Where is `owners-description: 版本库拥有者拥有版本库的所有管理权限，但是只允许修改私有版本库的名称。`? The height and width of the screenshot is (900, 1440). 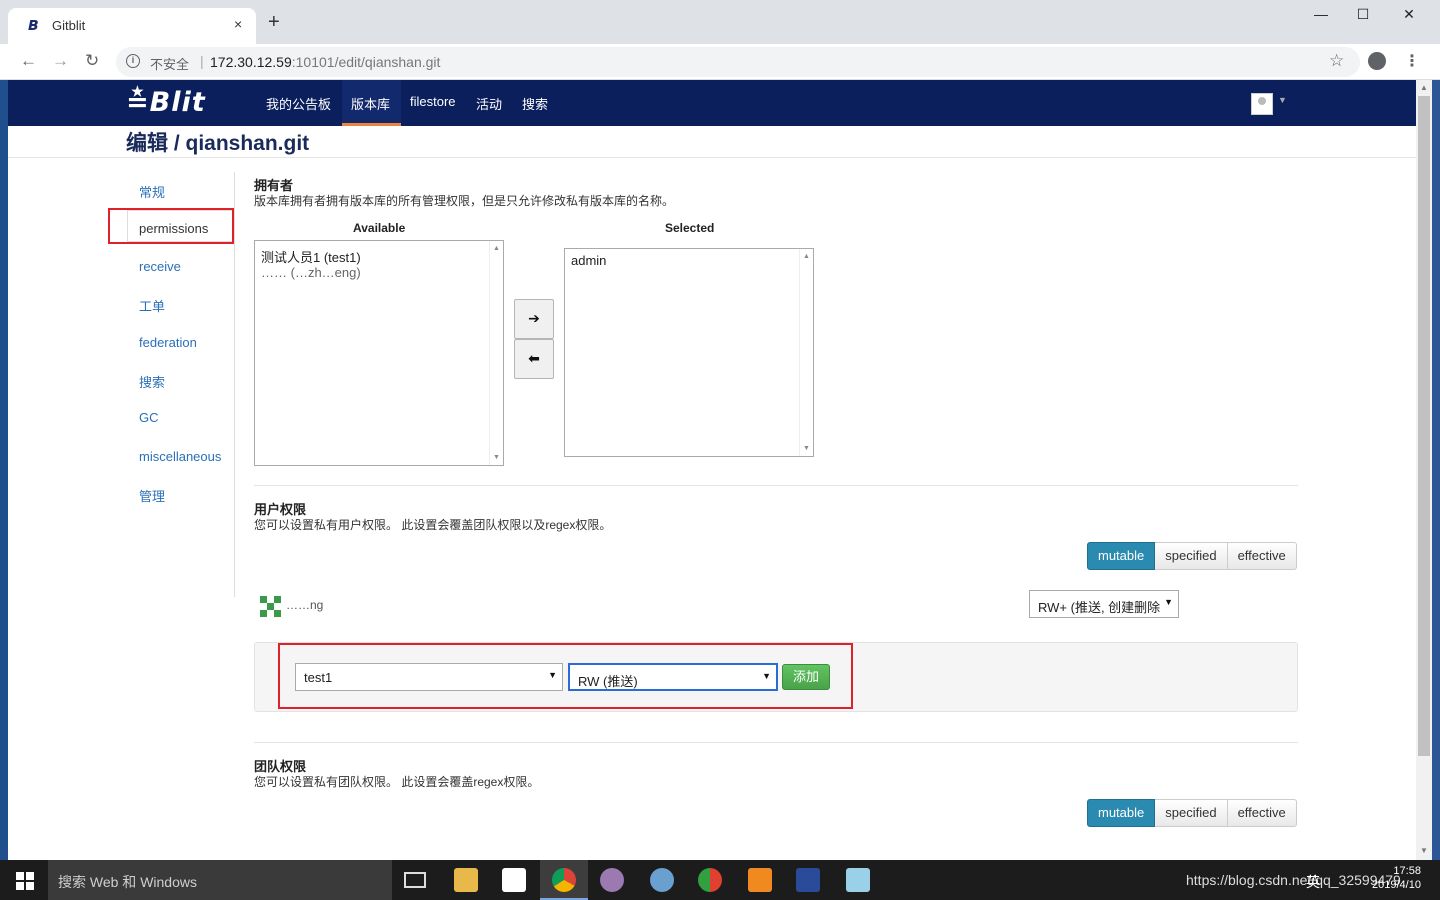
owners-description: 版本库拥有者拥有版本库的所有管理权限，但是只允许修改私有版本库的名称。 is located at coordinates (464, 201).